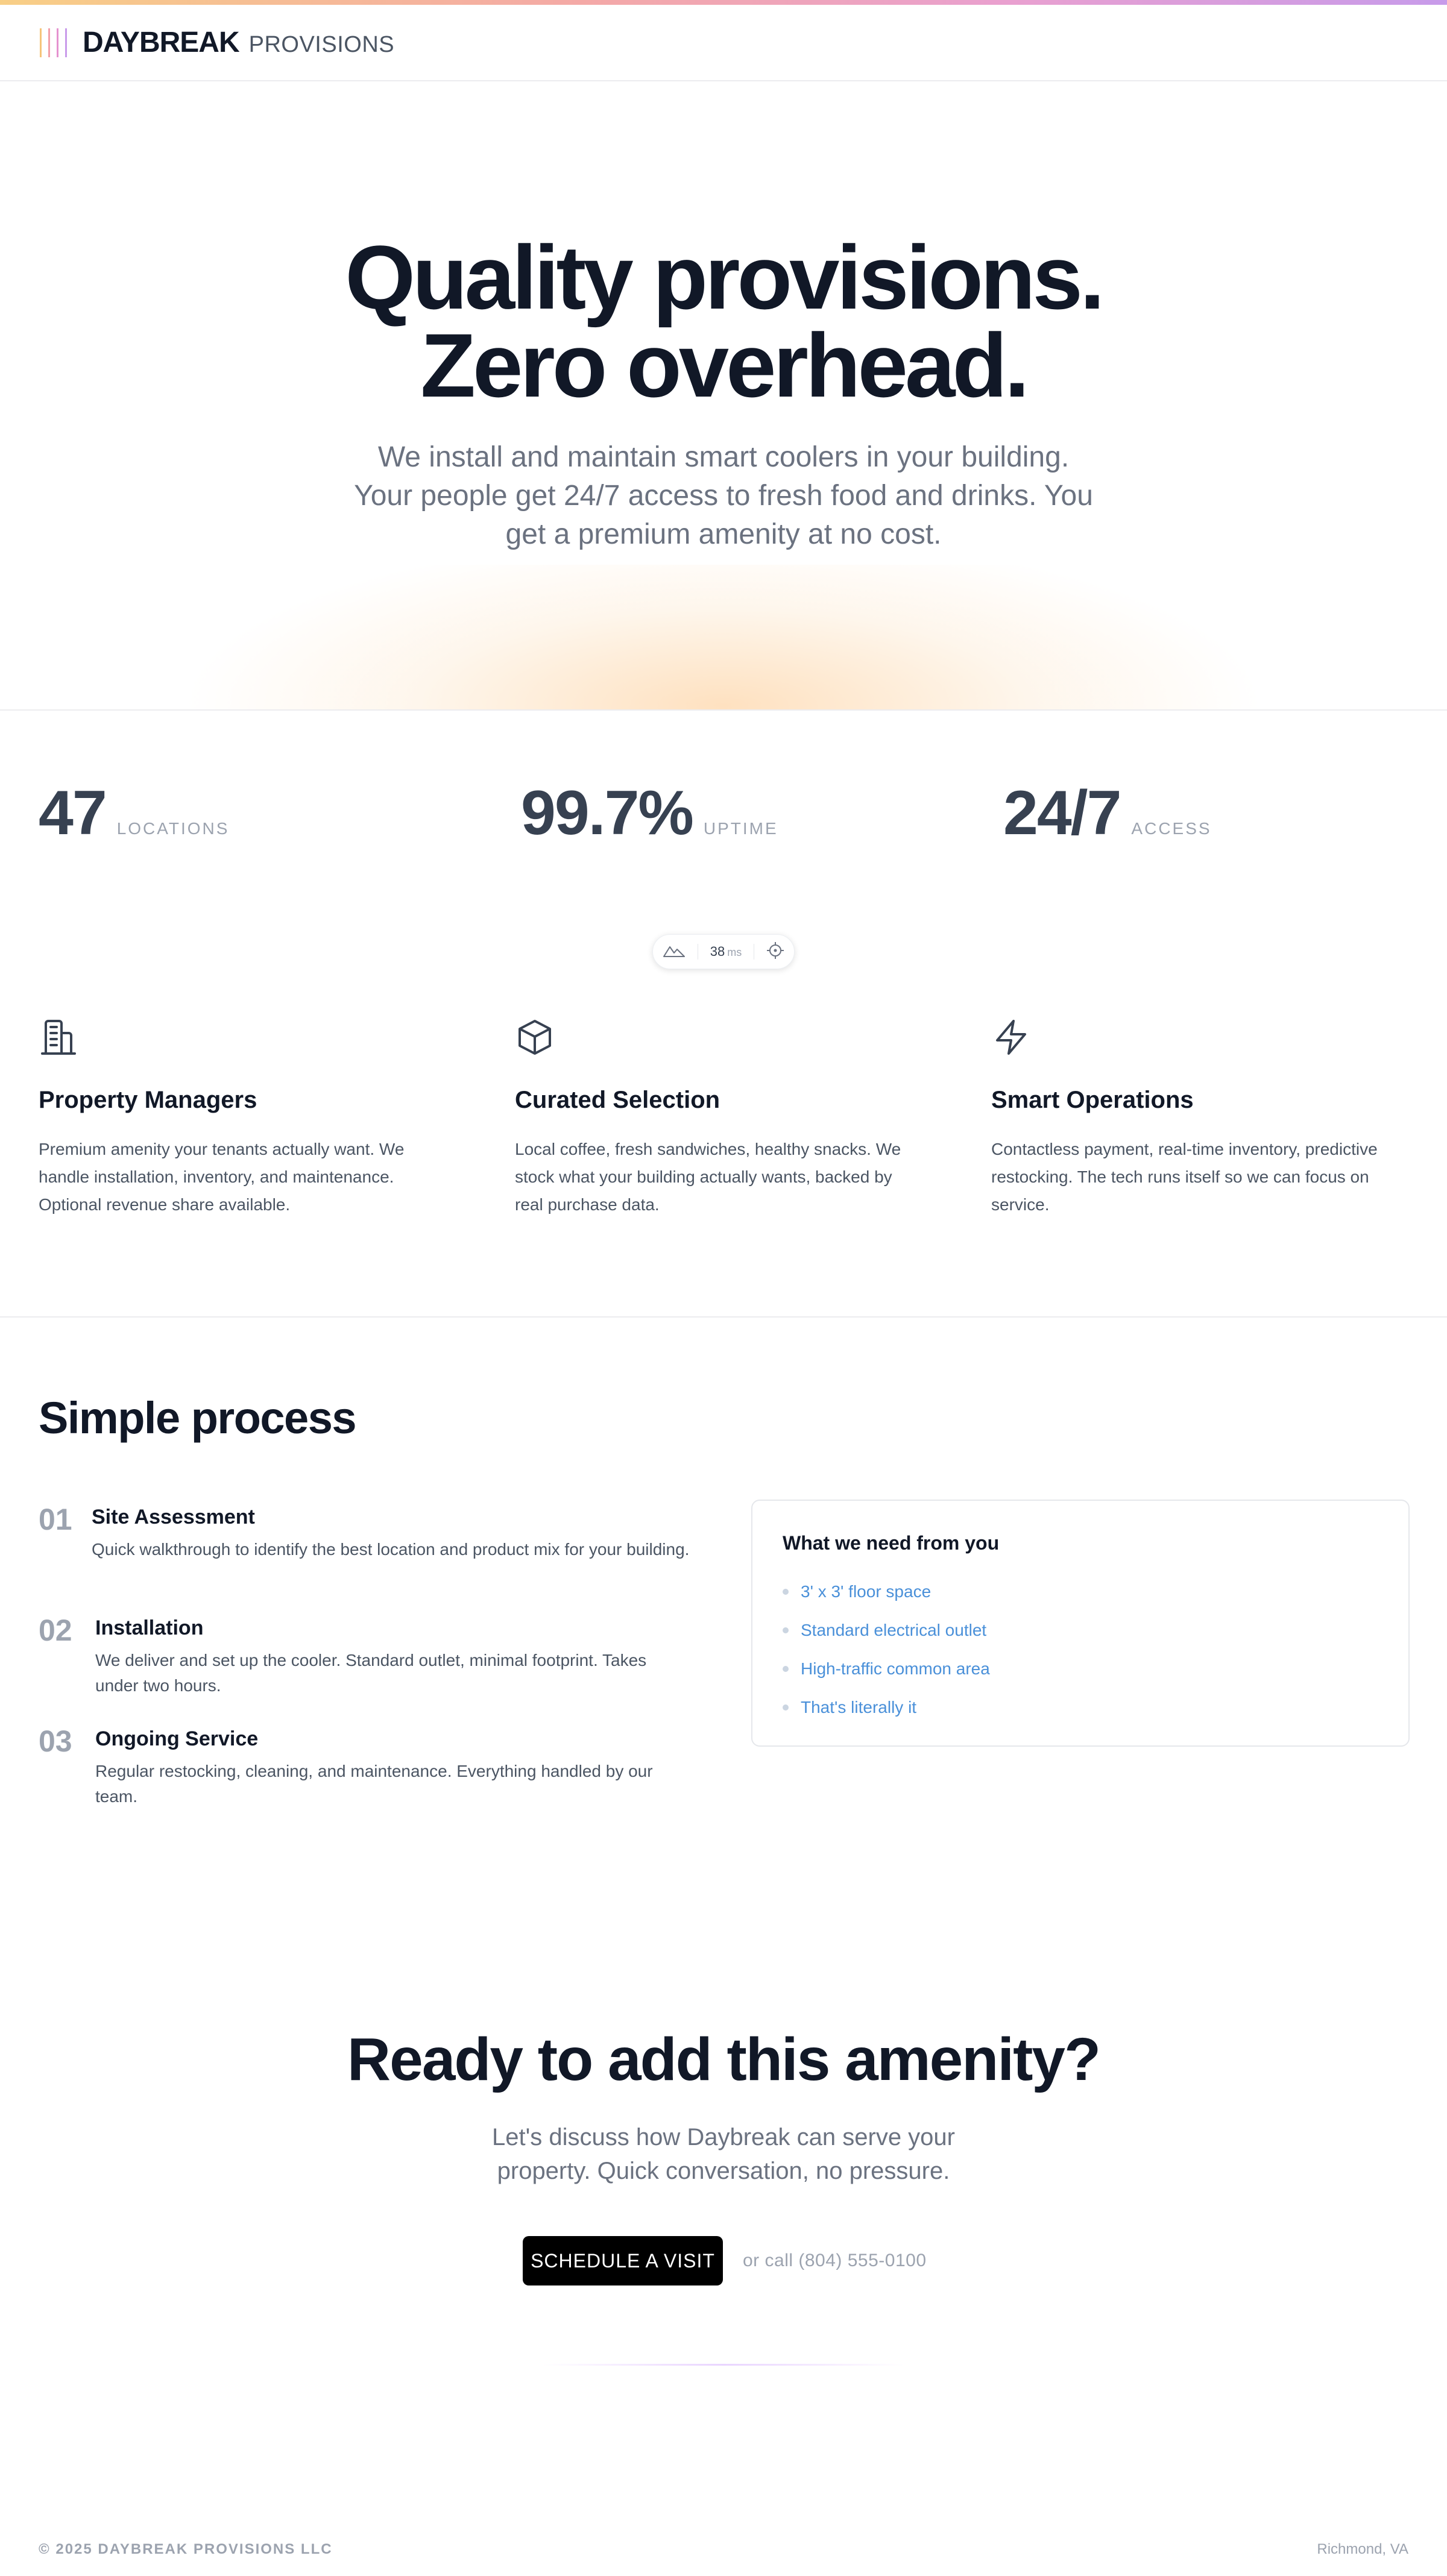  What do you see at coordinates (55, 1630) in the screenshot?
I see `step-number: 02` at bounding box center [55, 1630].